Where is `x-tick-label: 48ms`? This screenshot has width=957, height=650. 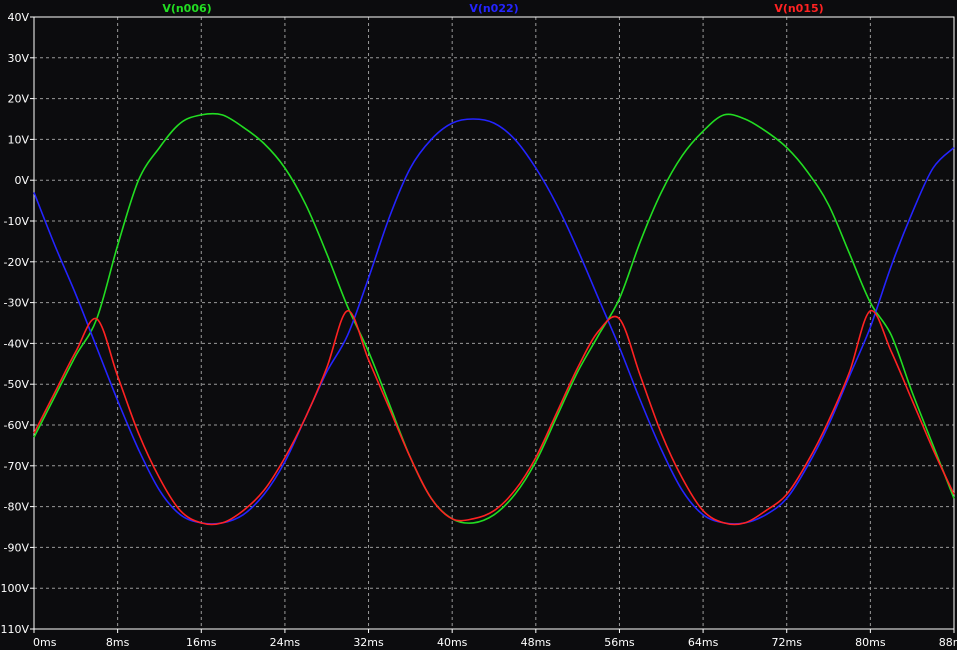
x-tick-label: 48ms is located at coordinates (536, 642).